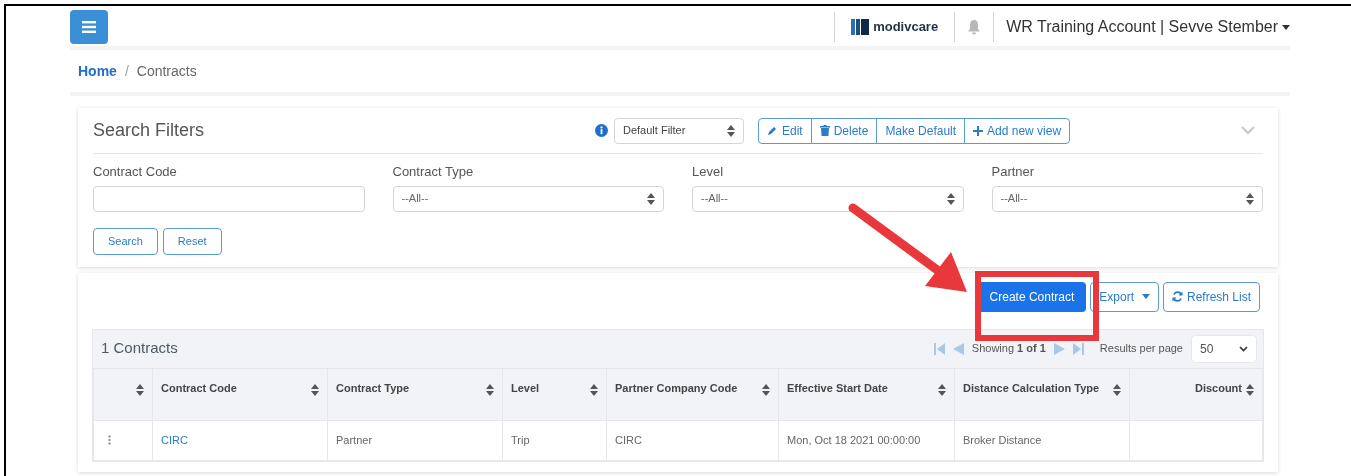 This screenshot has width=1351, height=476. I want to click on column-header: Partner Company Code, so click(692, 394).